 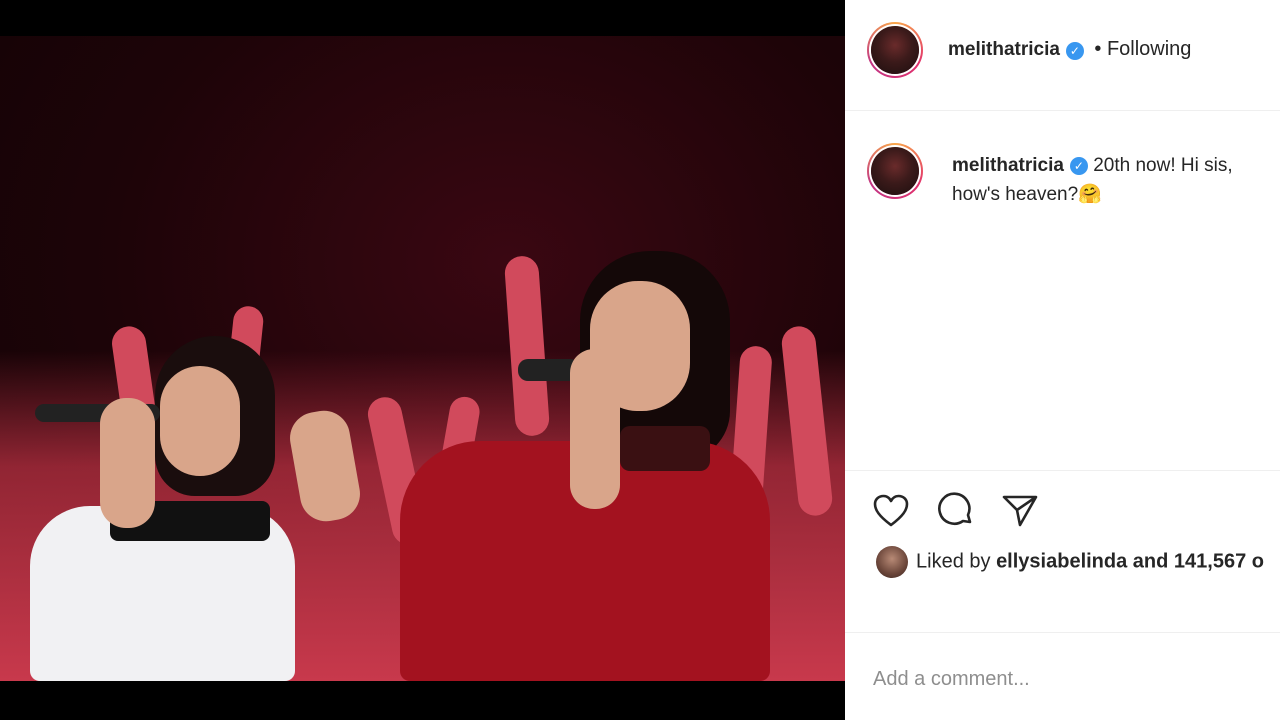 I want to click on comment-icon, so click(x=956, y=511).